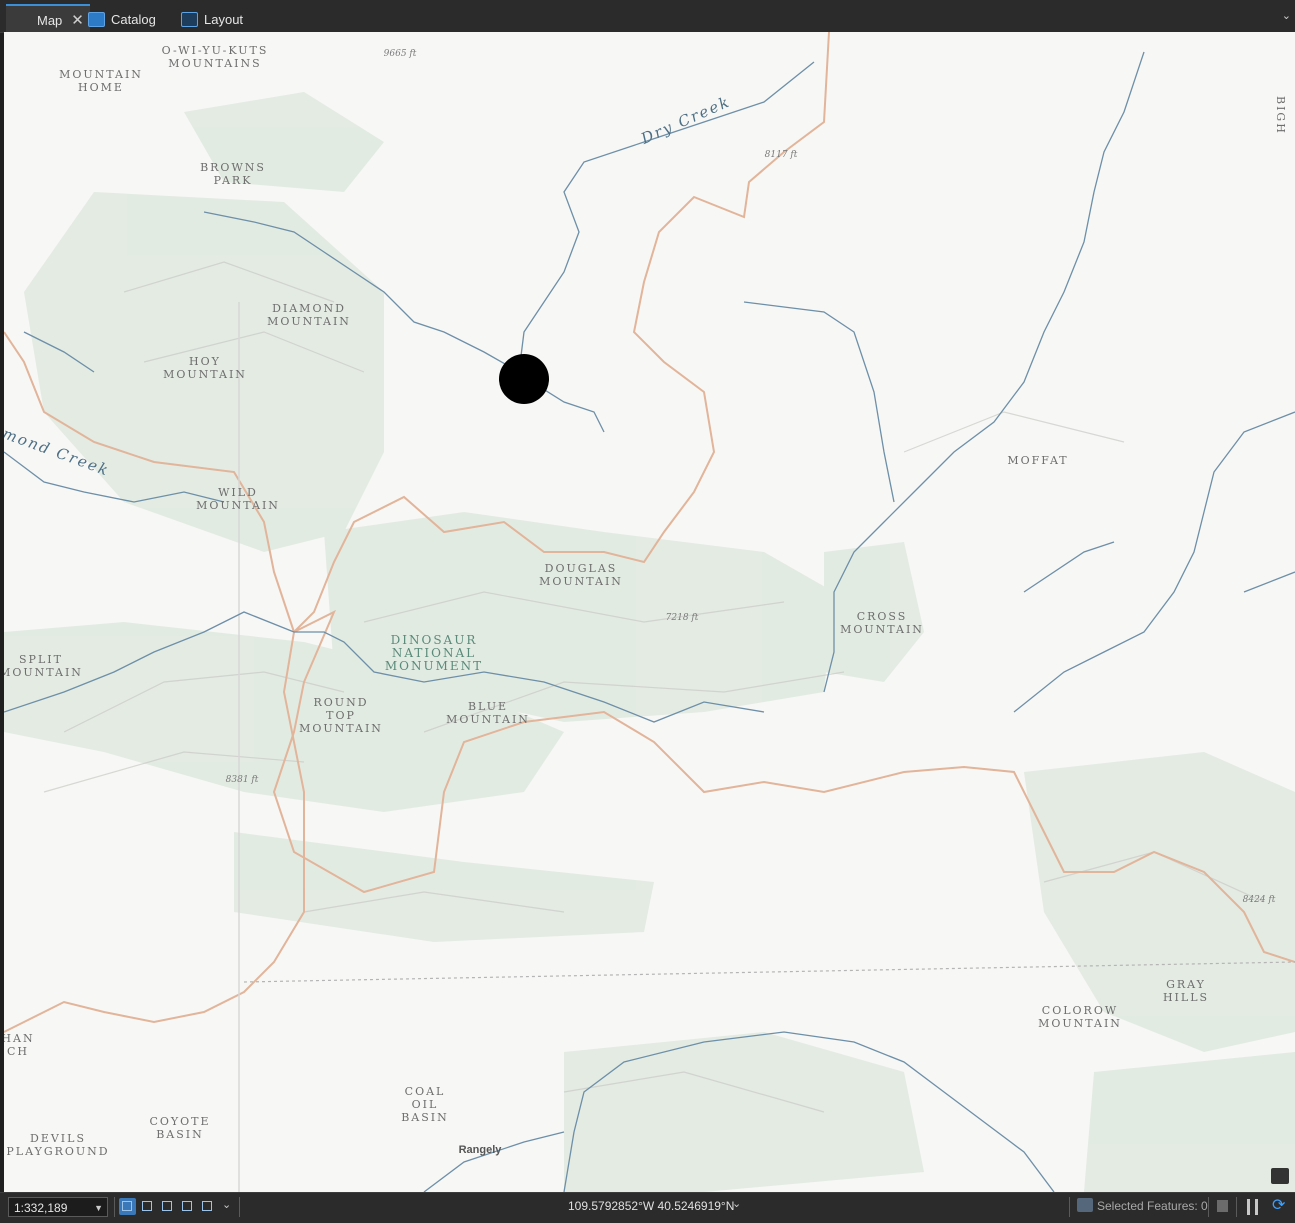  Describe the element at coordinates (651, 1206) in the screenshot. I see `coordinate-readout: 109.5792852°W 40.5246919°N` at that location.